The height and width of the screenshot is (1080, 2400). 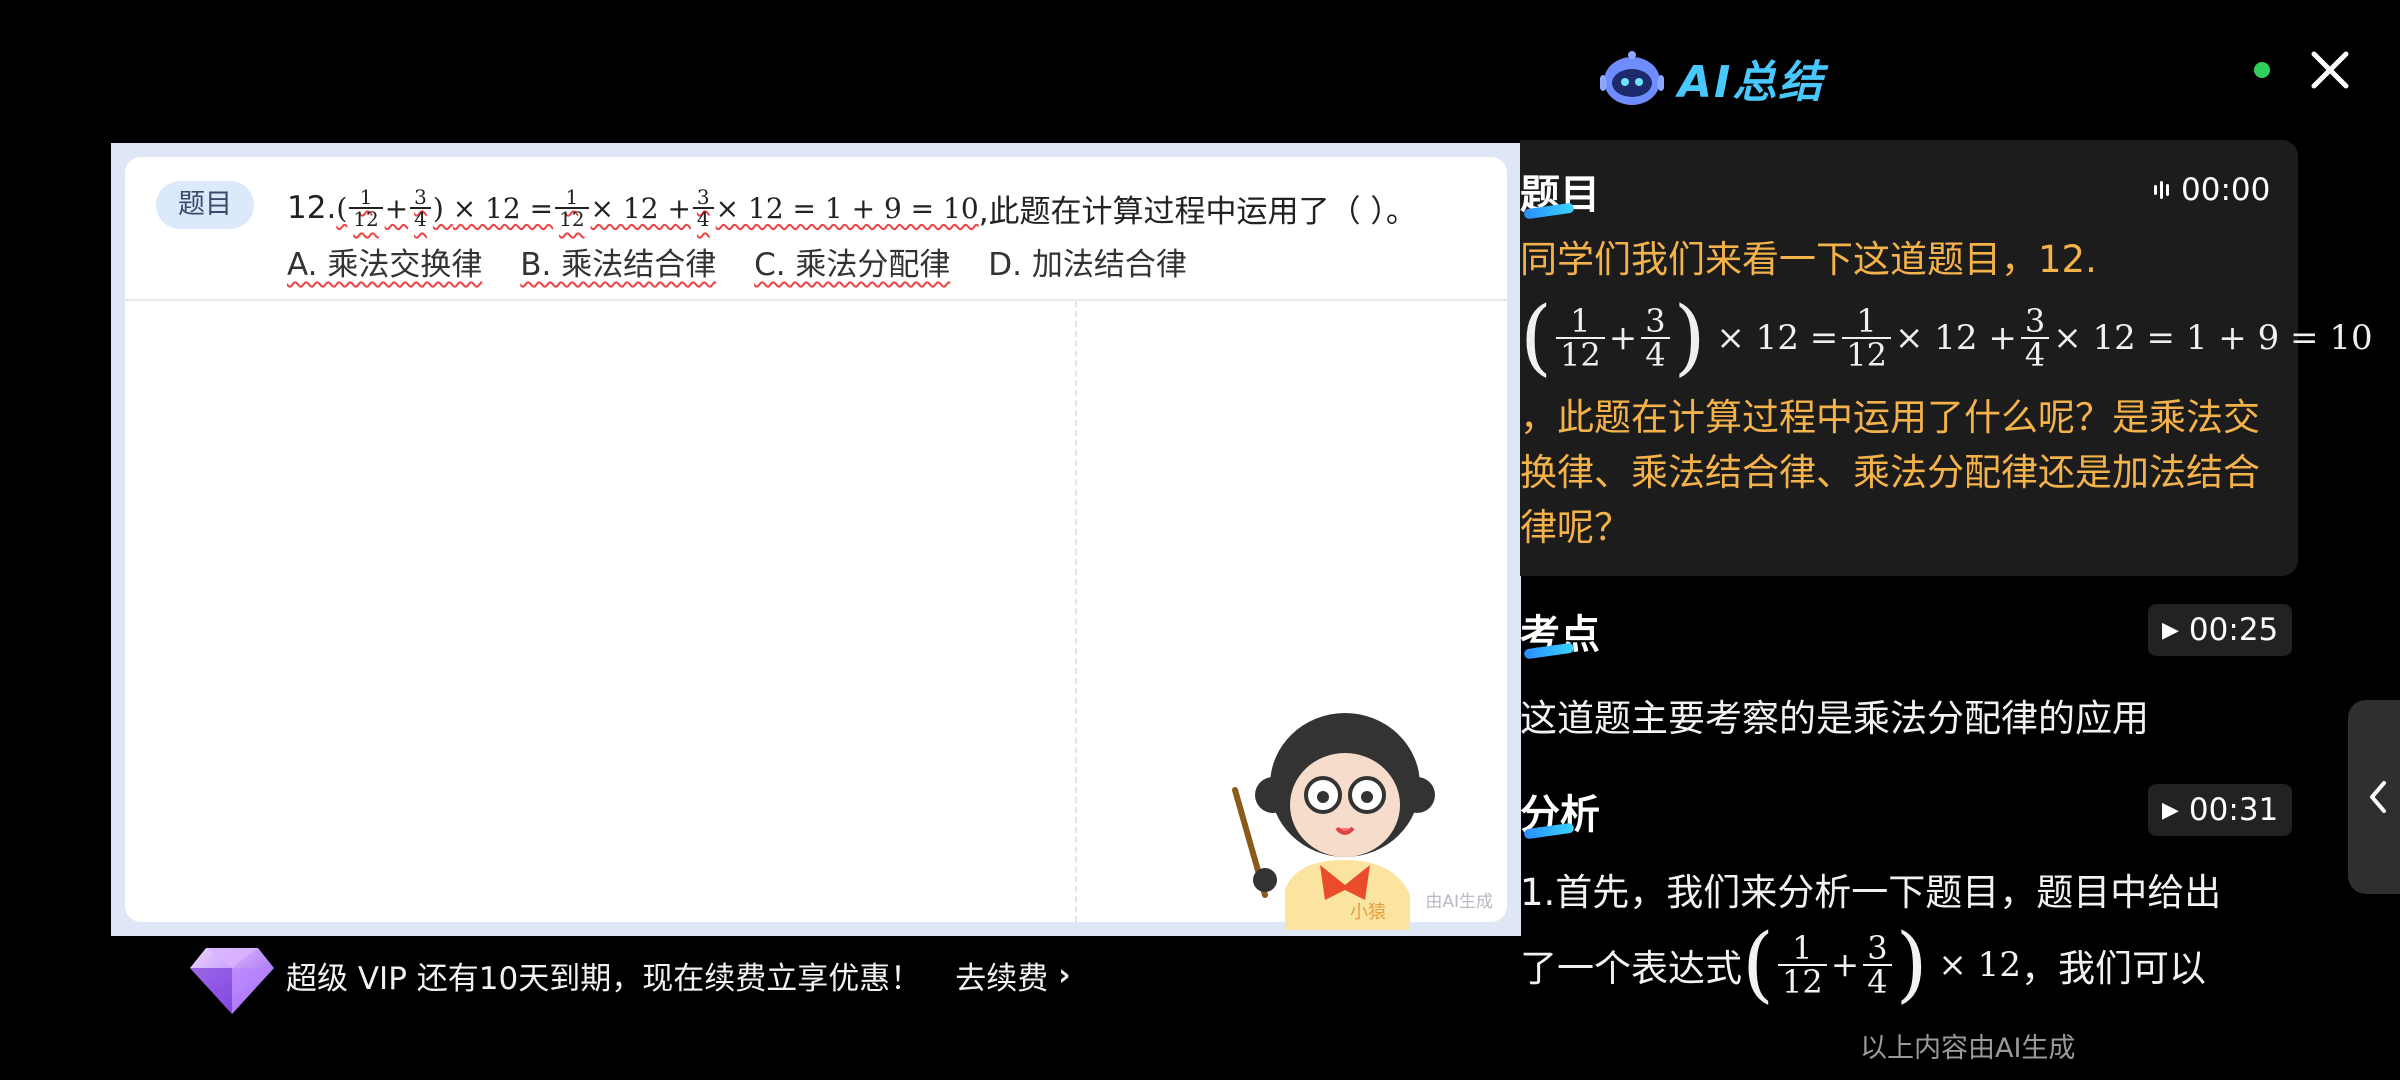 What do you see at coordinates (2262, 70) in the screenshot?
I see `status-dot` at bounding box center [2262, 70].